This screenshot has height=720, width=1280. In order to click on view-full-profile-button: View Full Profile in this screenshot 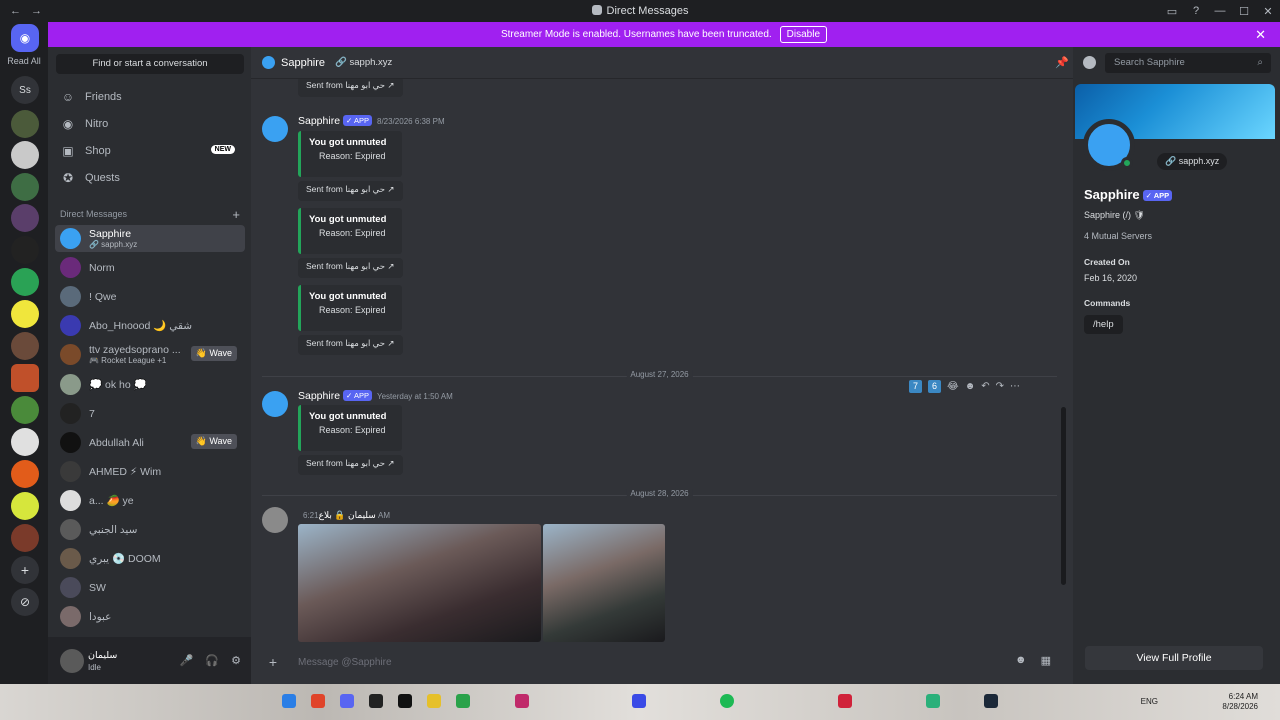, I will do `click(1174, 658)`.